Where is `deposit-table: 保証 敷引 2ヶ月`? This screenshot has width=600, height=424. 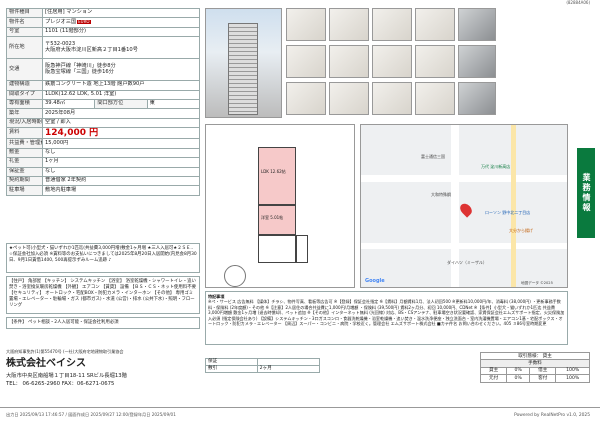 deposit-table: 保証 敷引 2ヶ月 is located at coordinates (263, 365).